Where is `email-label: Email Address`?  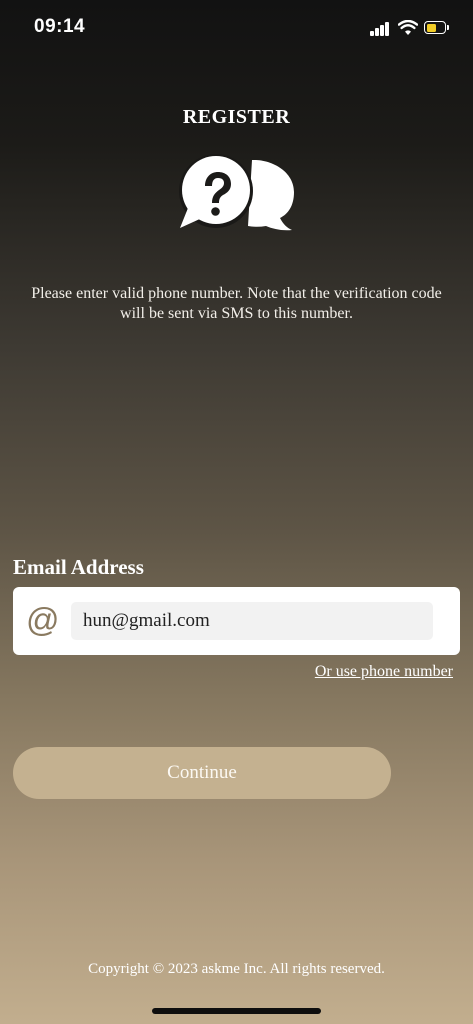 email-label: Email Address is located at coordinates (78, 567).